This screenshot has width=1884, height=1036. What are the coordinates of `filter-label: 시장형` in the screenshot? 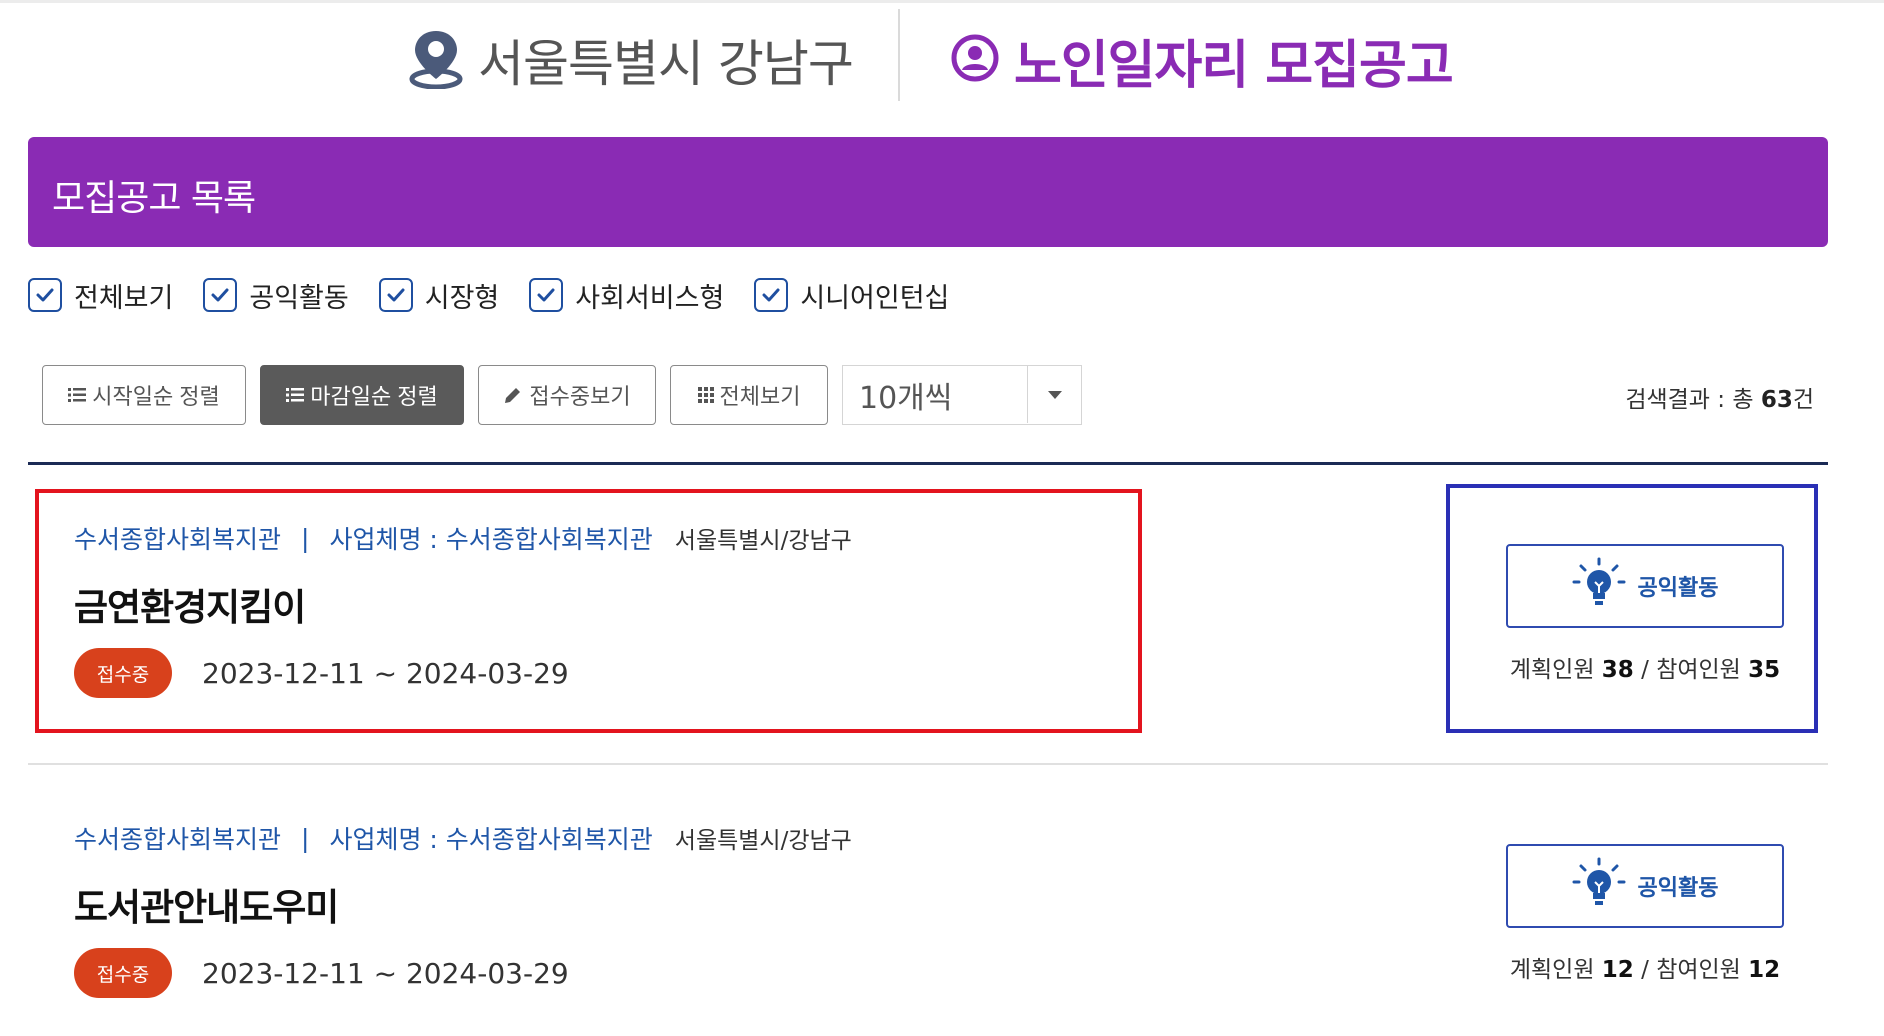 It's located at (462, 298).